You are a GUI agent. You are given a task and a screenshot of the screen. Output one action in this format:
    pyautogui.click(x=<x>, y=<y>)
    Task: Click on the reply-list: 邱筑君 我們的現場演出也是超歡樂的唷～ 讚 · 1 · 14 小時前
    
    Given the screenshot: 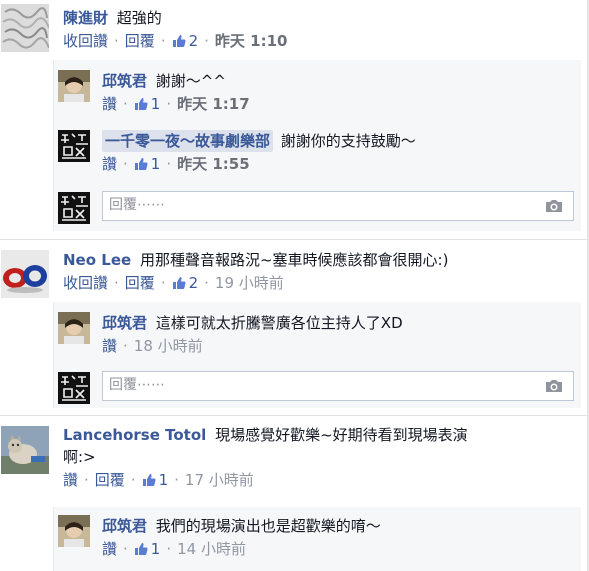 What is the action you would take?
    pyautogui.click(x=317, y=539)
    